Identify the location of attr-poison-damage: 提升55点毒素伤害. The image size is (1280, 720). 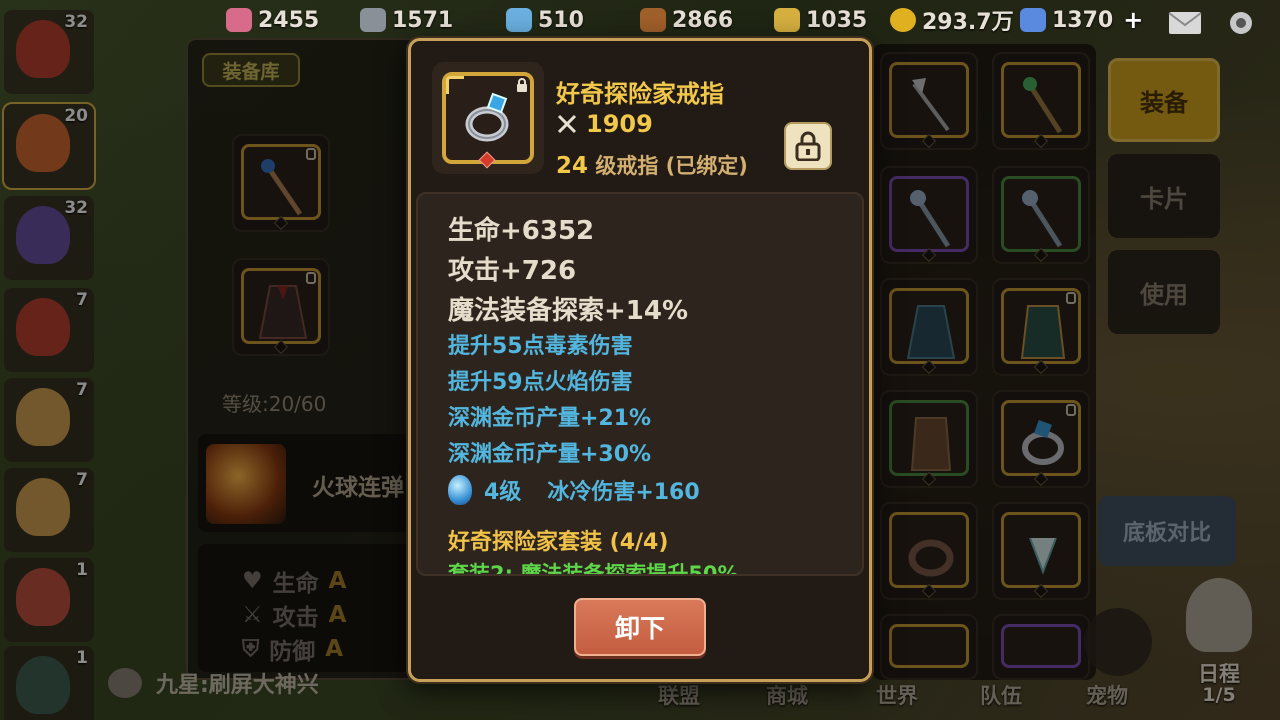
(540, 346).